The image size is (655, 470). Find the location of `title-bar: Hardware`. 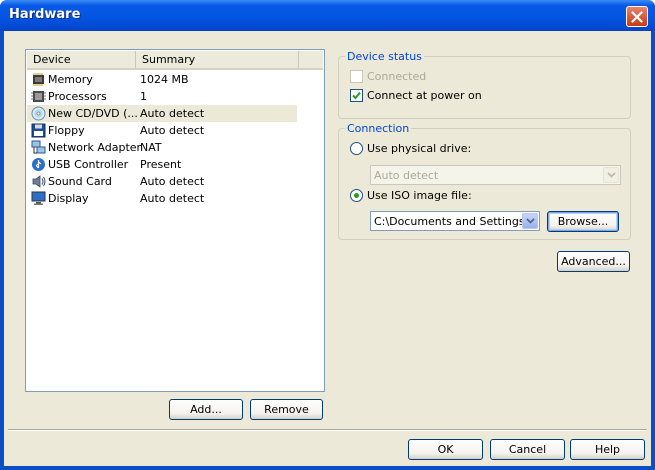

title-bar: Hardware is located at coordinates (327, 15).